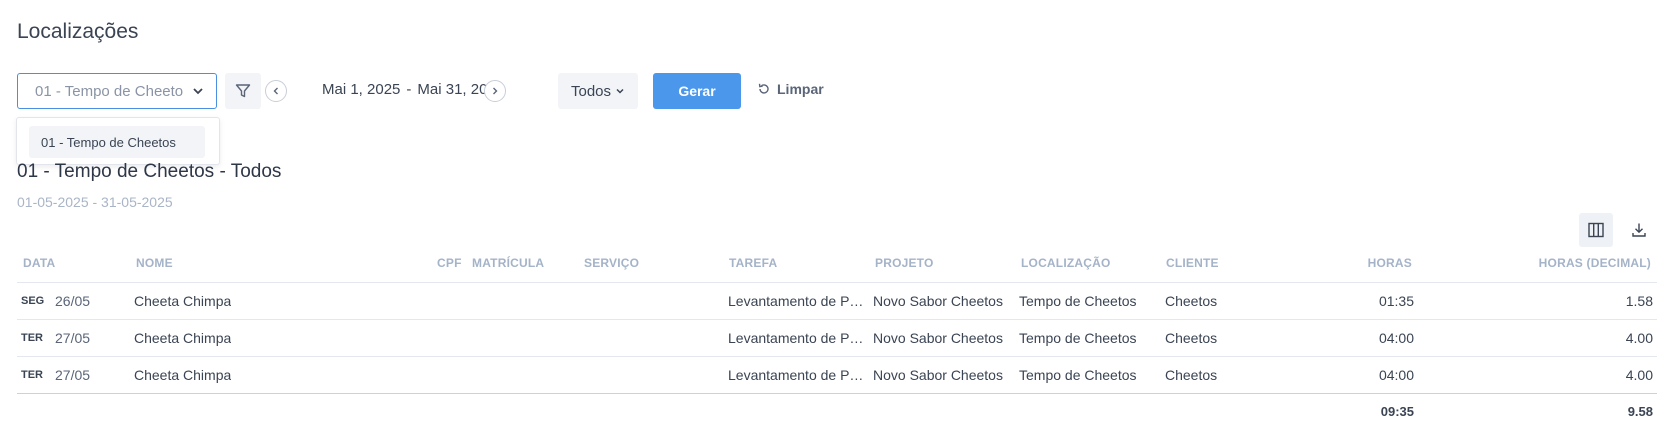 The height and width of the screenshot is (448, 1666). I want to click on total-horas-decimal: 9.58, so click(1640, 411).